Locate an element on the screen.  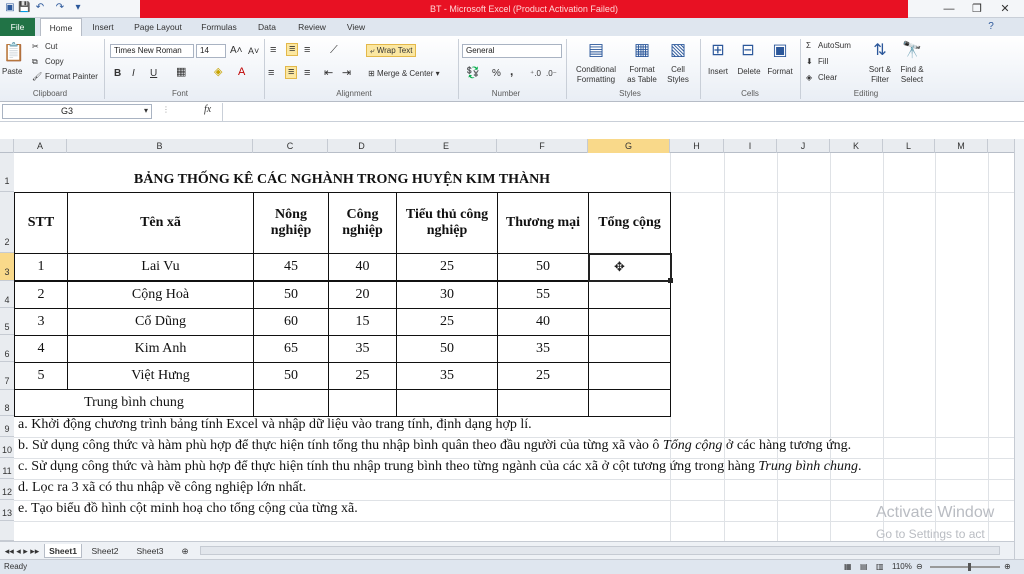
tab-view: View is located at coordinates (356, 27).